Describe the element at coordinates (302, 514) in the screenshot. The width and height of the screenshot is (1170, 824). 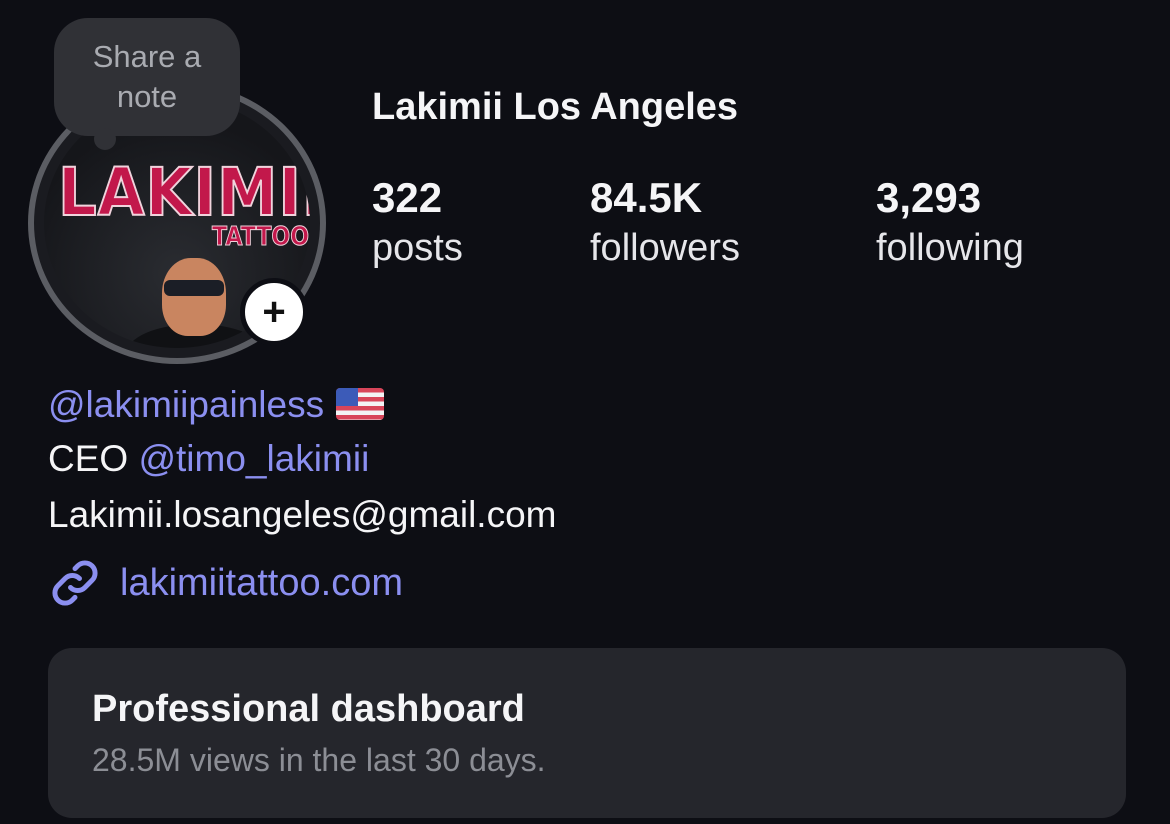
I see `bio-email: Lakimii.losangeles@gmail.com` at that location.